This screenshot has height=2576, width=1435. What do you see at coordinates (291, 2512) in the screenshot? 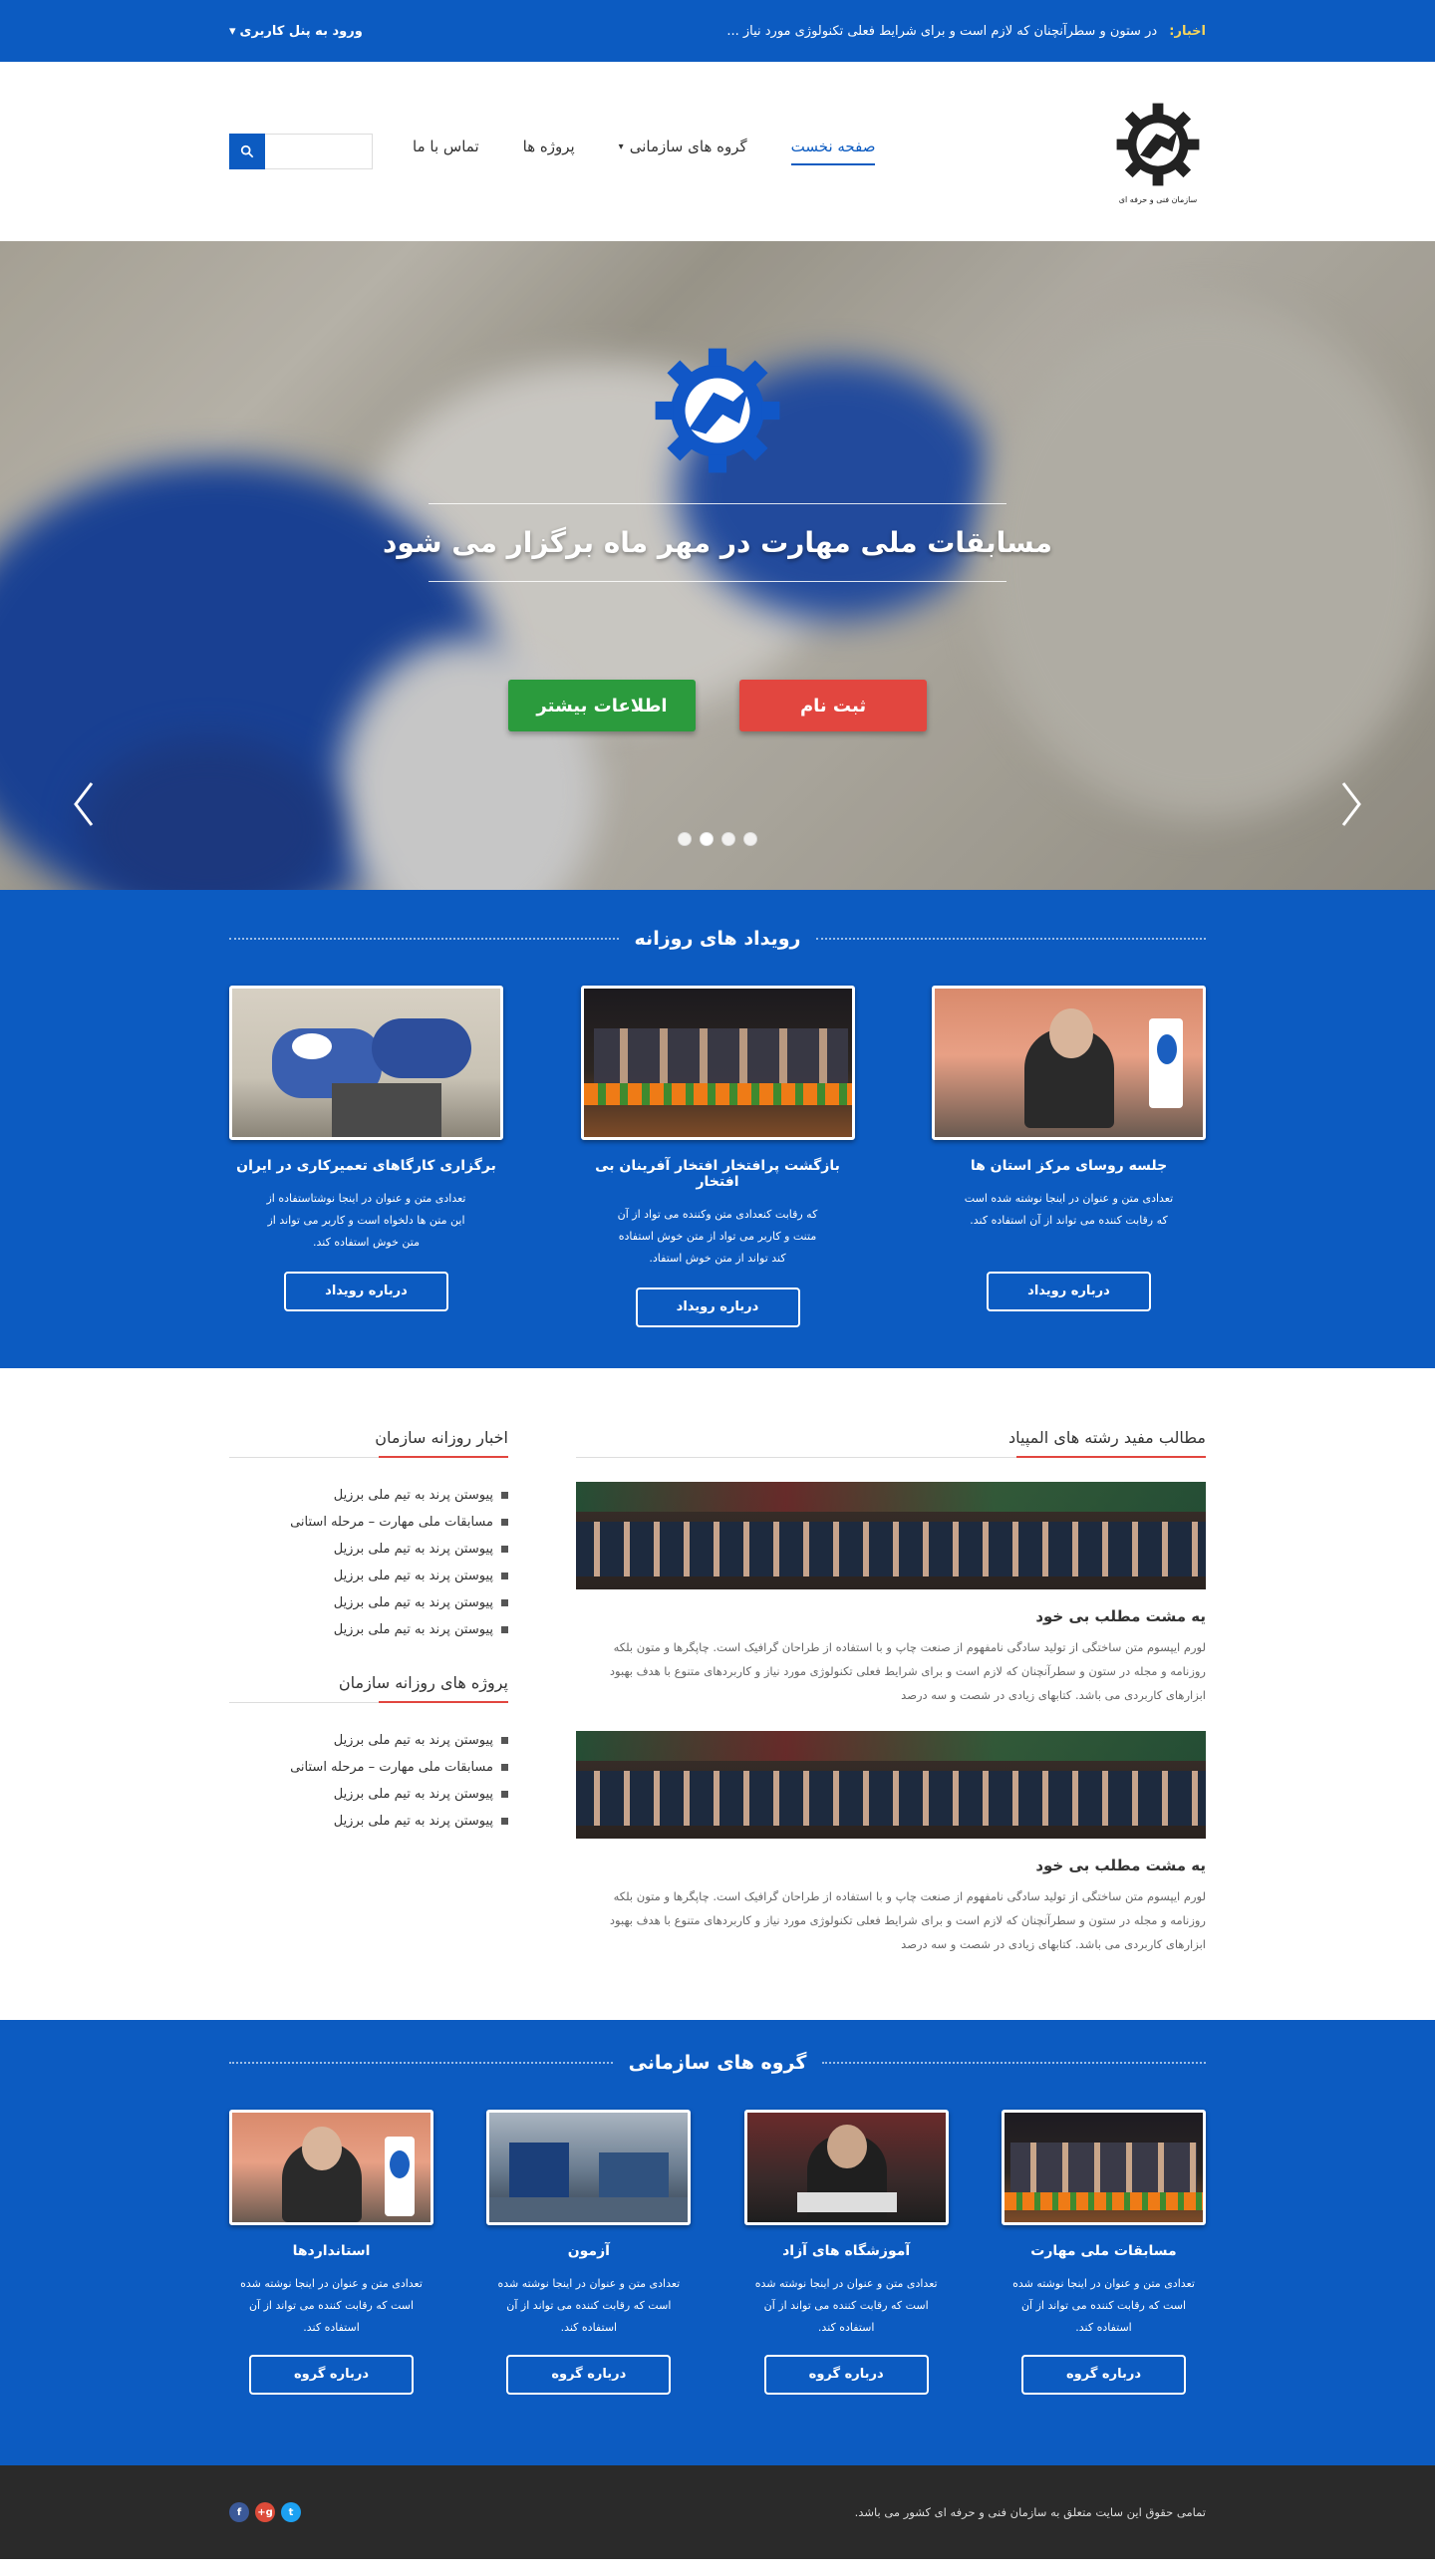
I see `twitter-icon: t` at bounding box center [291, 2512].